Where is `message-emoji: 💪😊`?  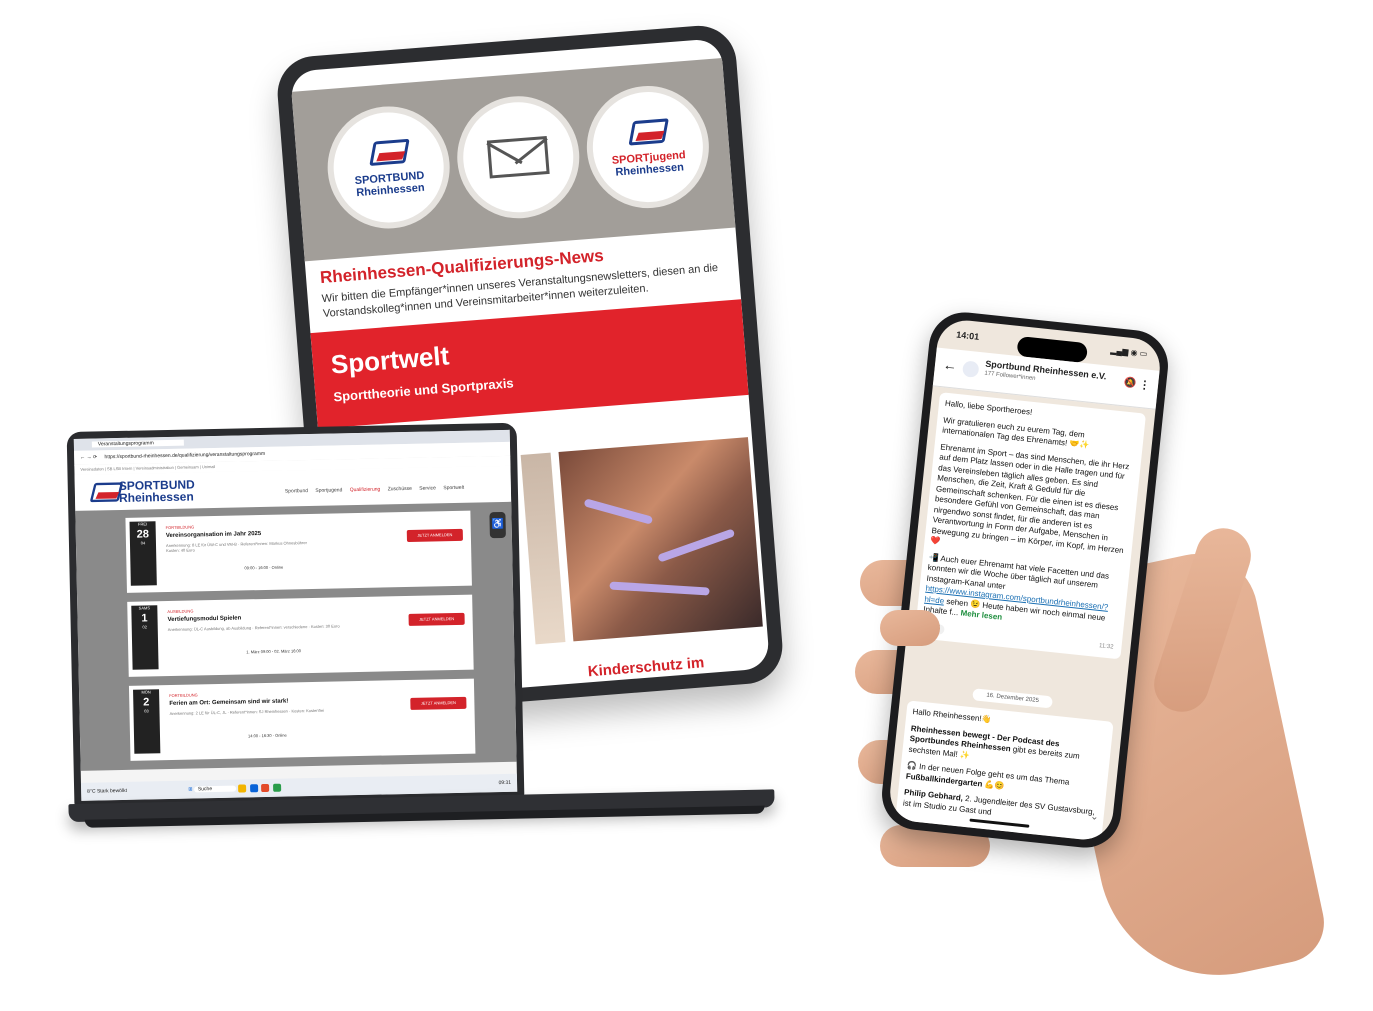
message-emoji: 💪😊 is located at coordinates (994, 785).